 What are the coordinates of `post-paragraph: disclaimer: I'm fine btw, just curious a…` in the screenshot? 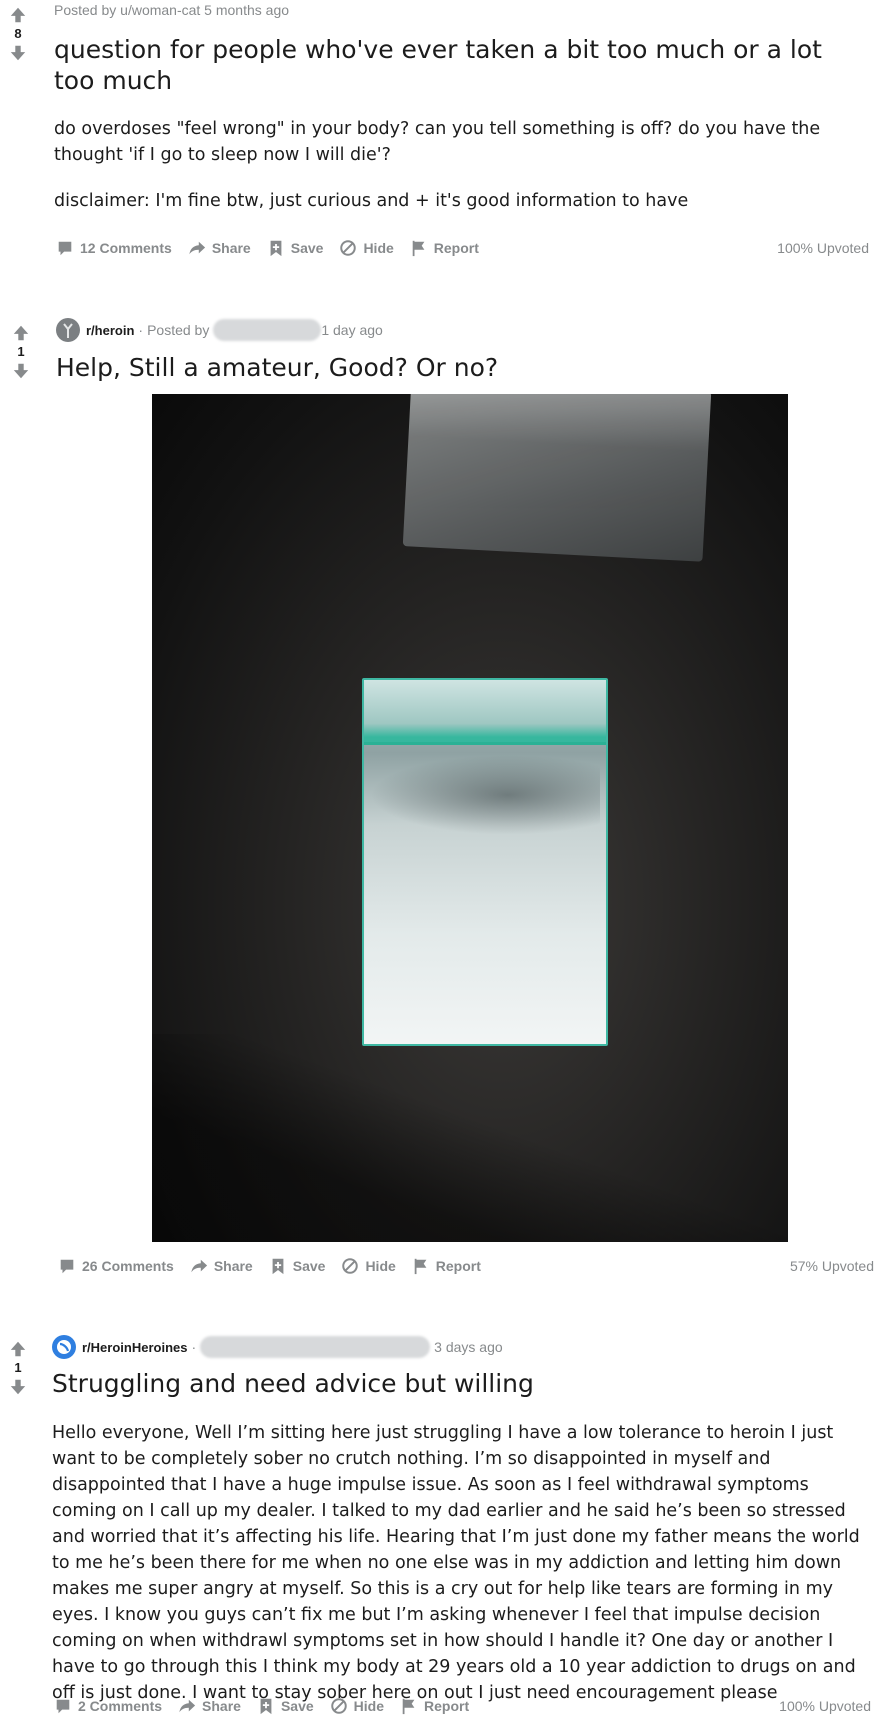 It's located at (371, 201).